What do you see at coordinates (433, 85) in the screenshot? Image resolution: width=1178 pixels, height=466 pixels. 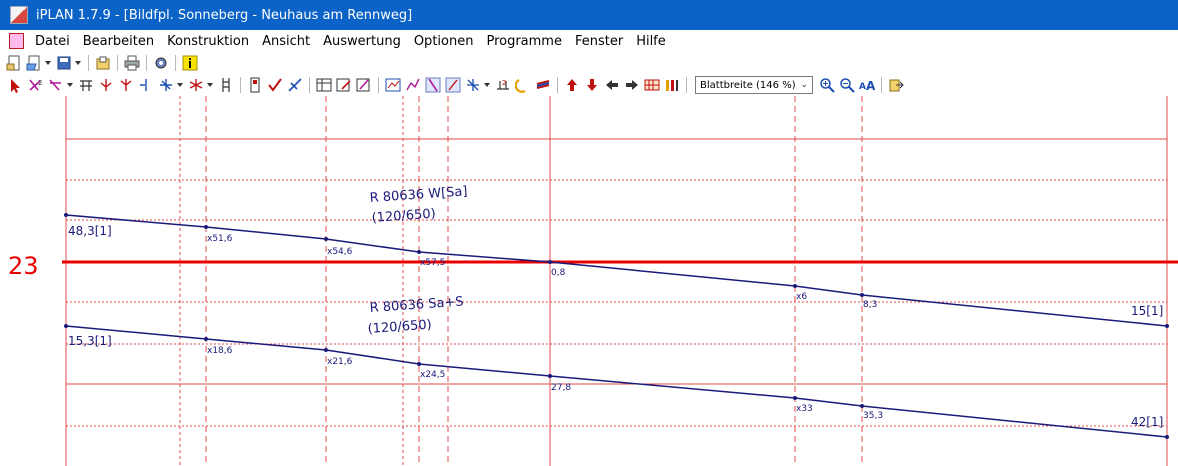 I see `path-highlight-icon` at bounding box center [433, 85].